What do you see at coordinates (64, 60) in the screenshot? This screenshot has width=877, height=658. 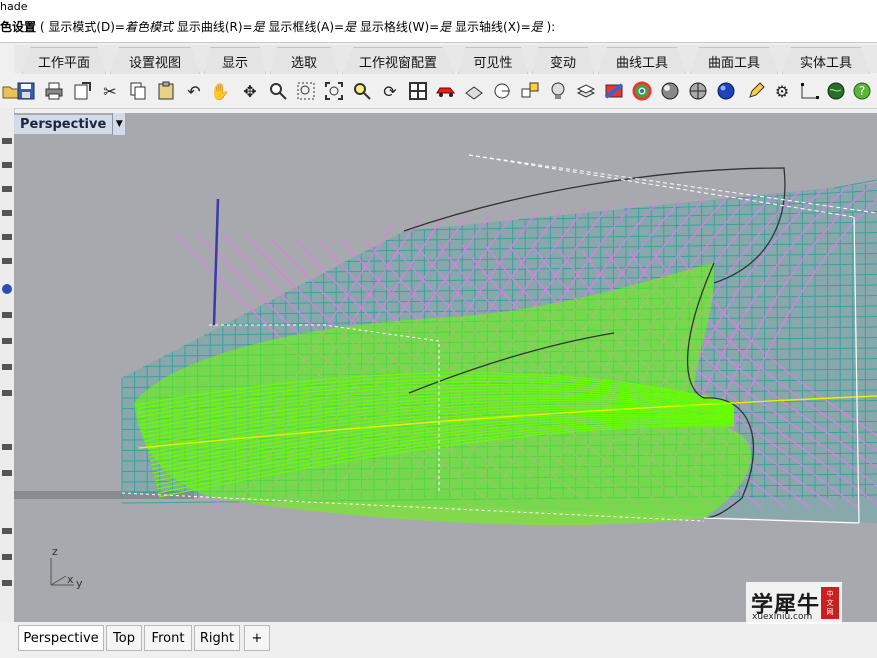 I see `tab-cplanes: 工作平面` at bounding box center [64, 60].